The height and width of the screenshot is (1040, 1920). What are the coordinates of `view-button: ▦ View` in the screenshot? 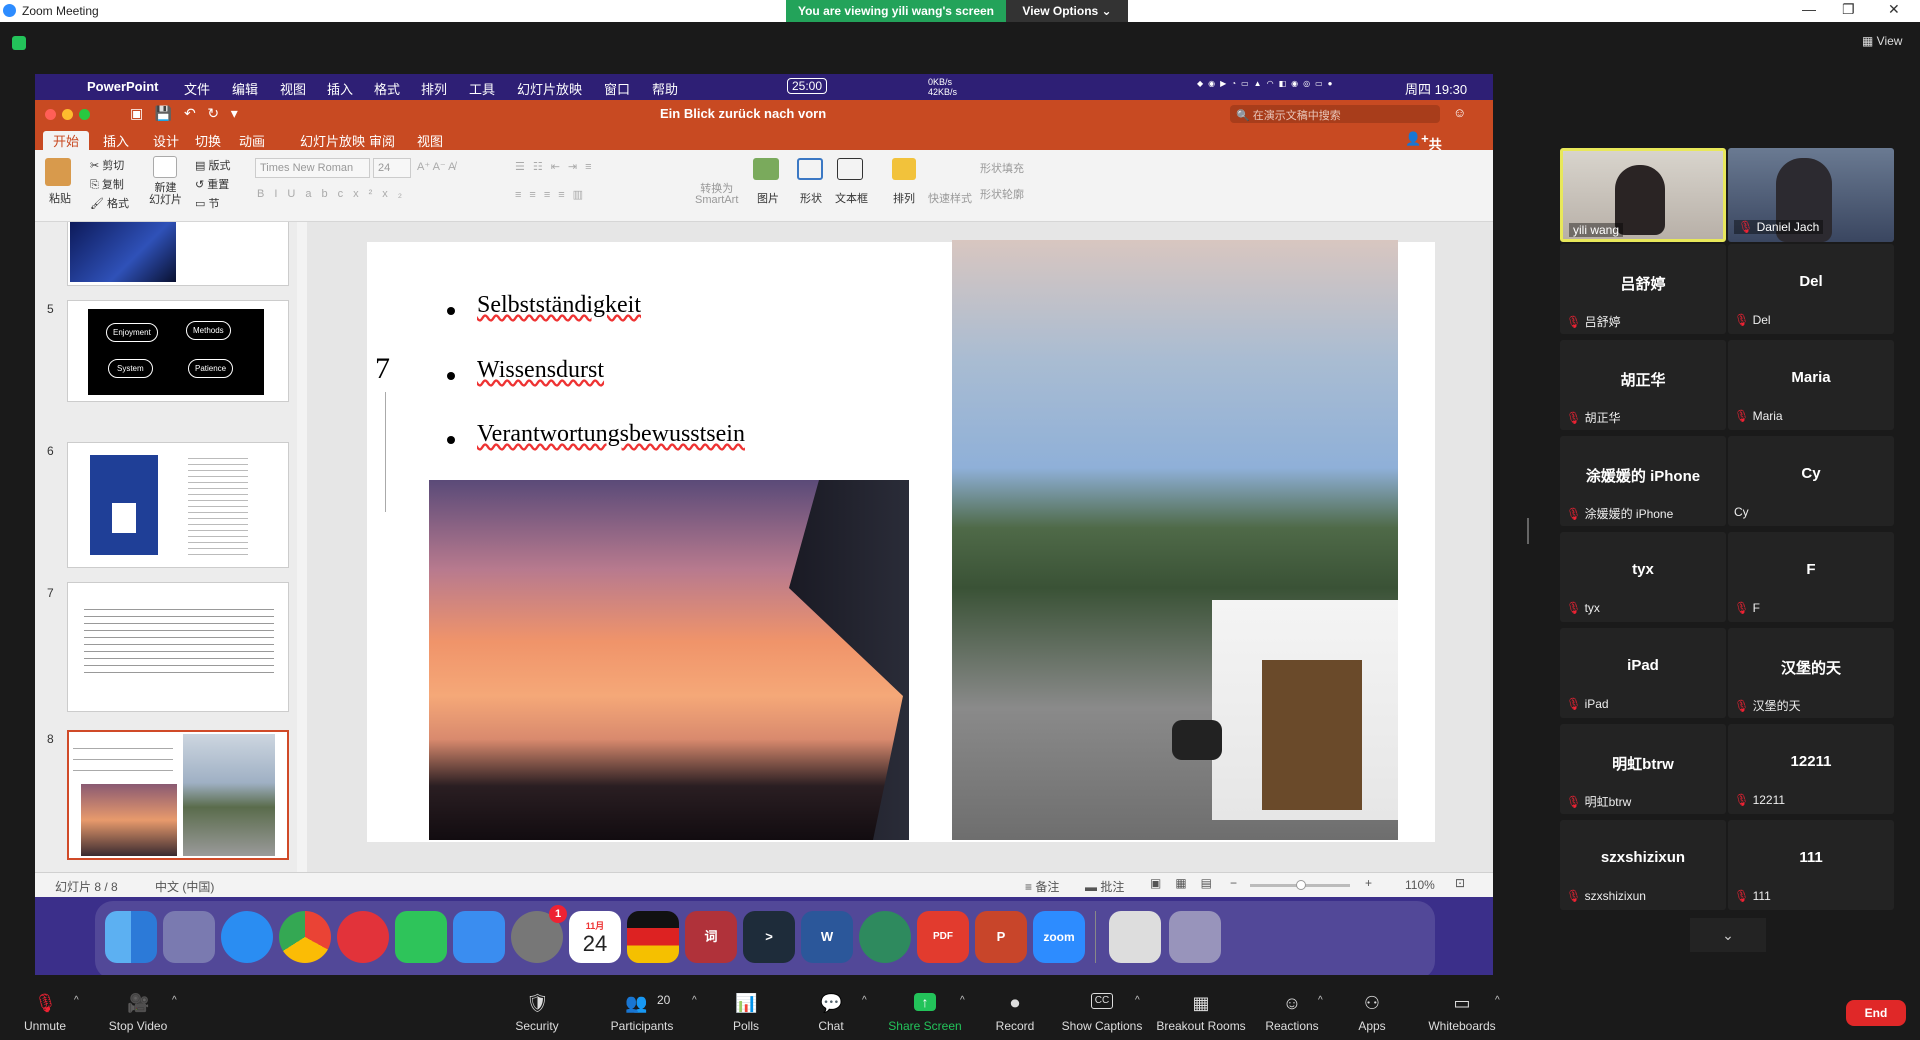 It's located at (1882, 41).